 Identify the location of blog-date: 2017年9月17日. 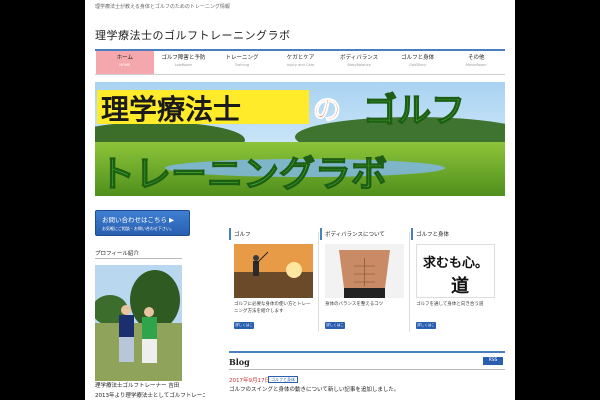
(249, 381).